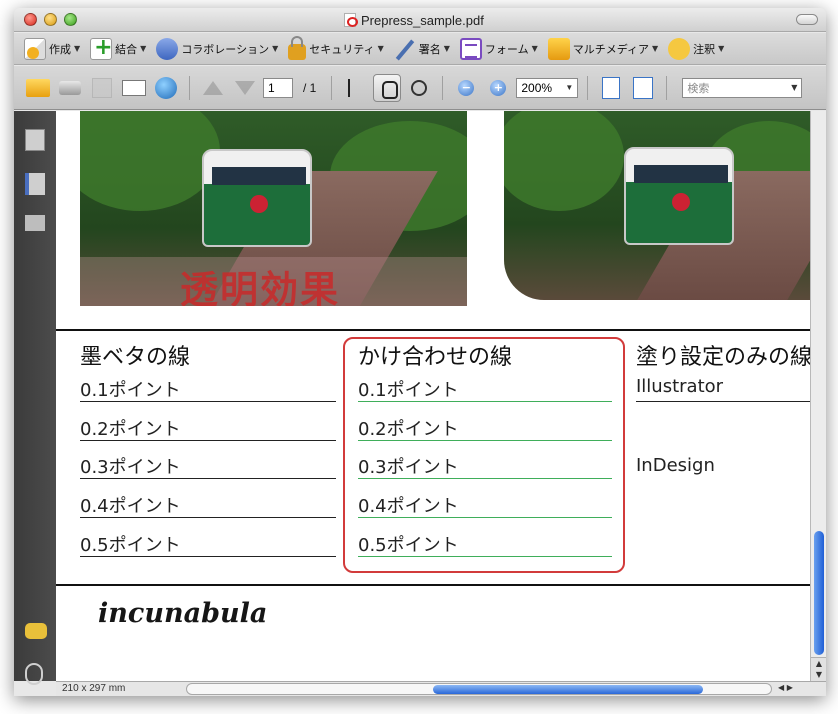 This screenshot has height=714, width=838. Describe the element at coordinates (36, 631) in the screenshot. I see `comments-panel-icon` at that location.